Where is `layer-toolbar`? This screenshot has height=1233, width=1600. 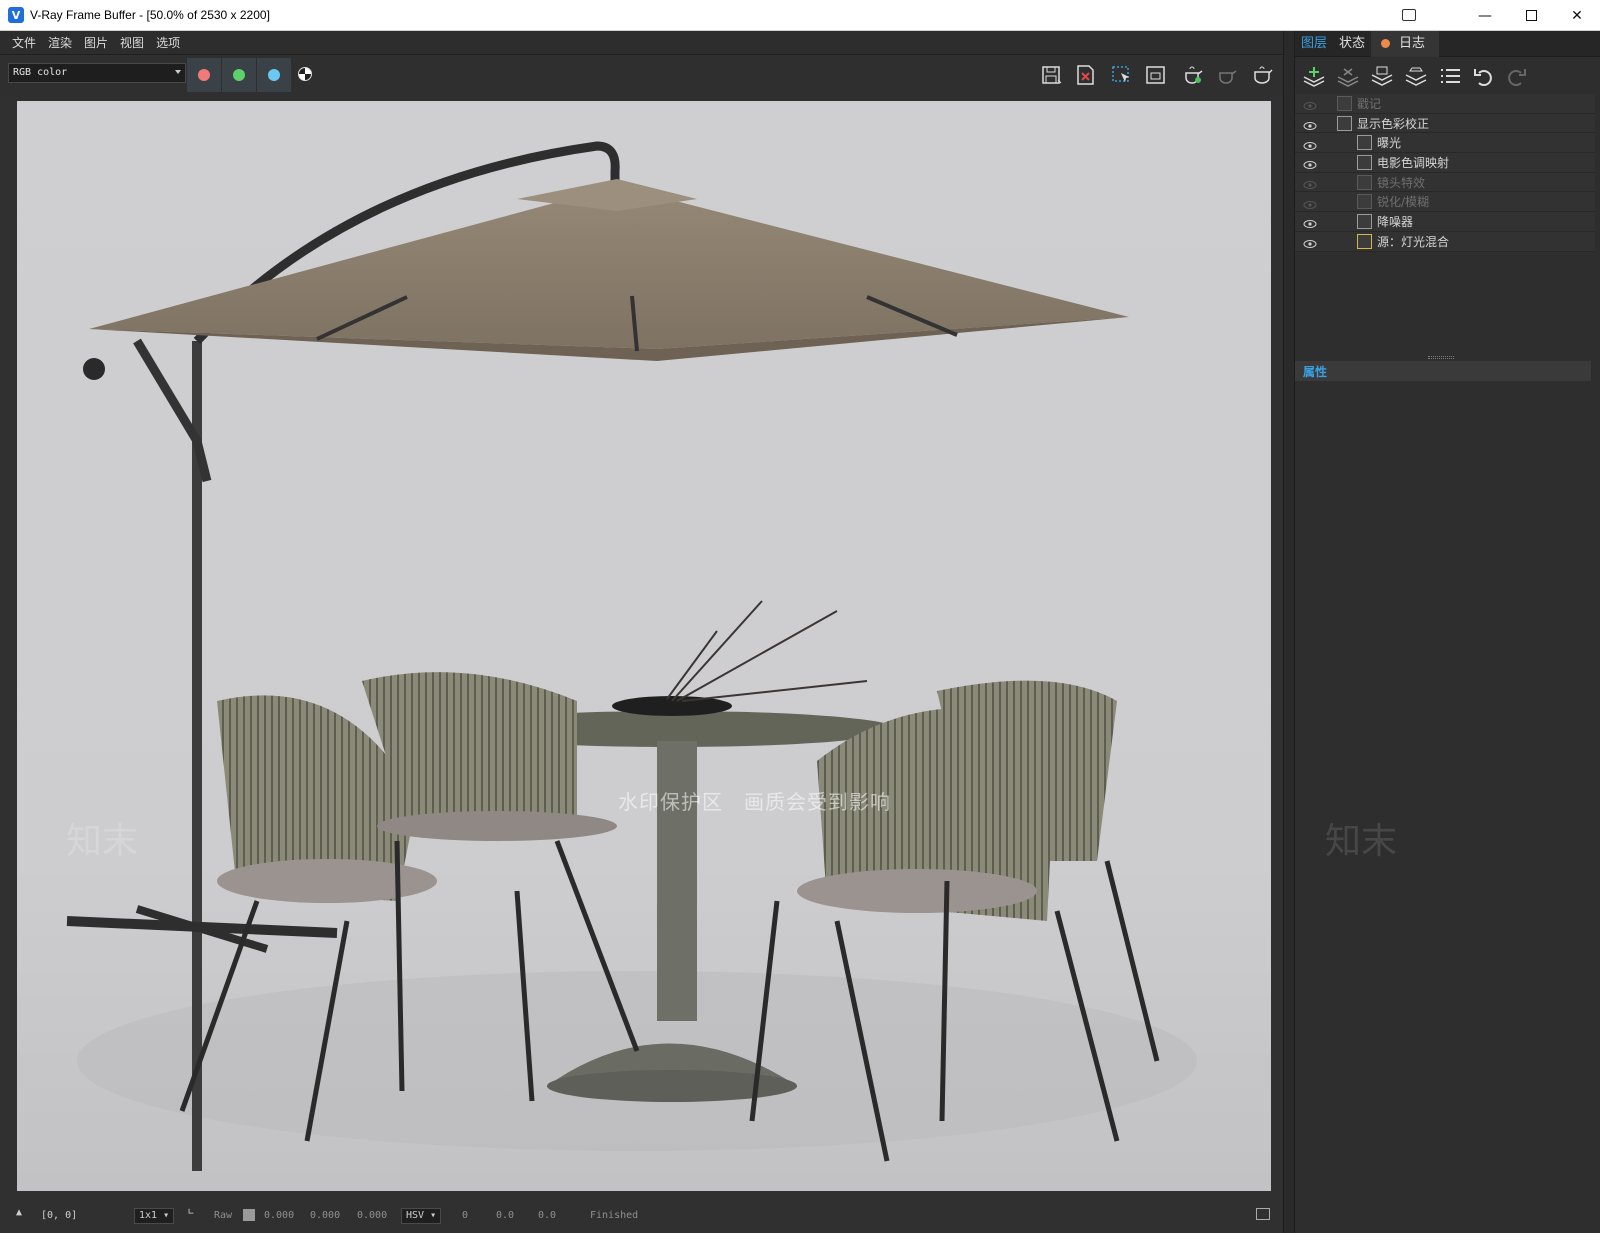
layer-toolbar is located at coordinates (1447, 75).